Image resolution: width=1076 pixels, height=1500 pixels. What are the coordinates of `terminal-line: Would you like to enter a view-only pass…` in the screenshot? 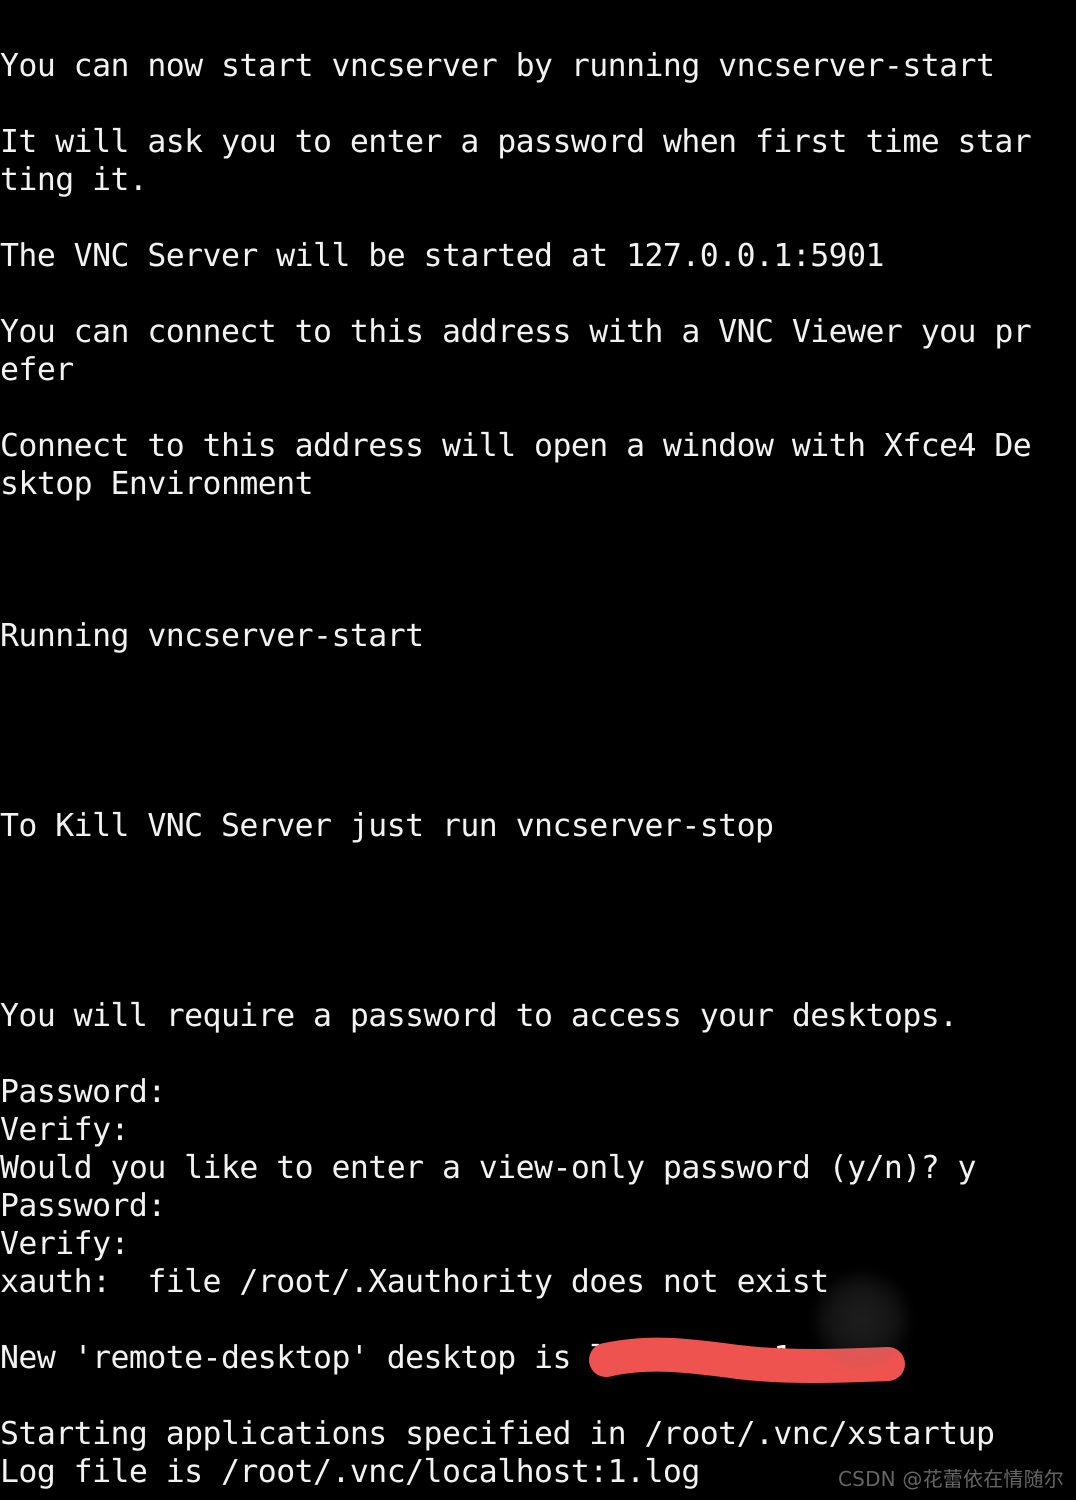 It's located at (488, 1168).